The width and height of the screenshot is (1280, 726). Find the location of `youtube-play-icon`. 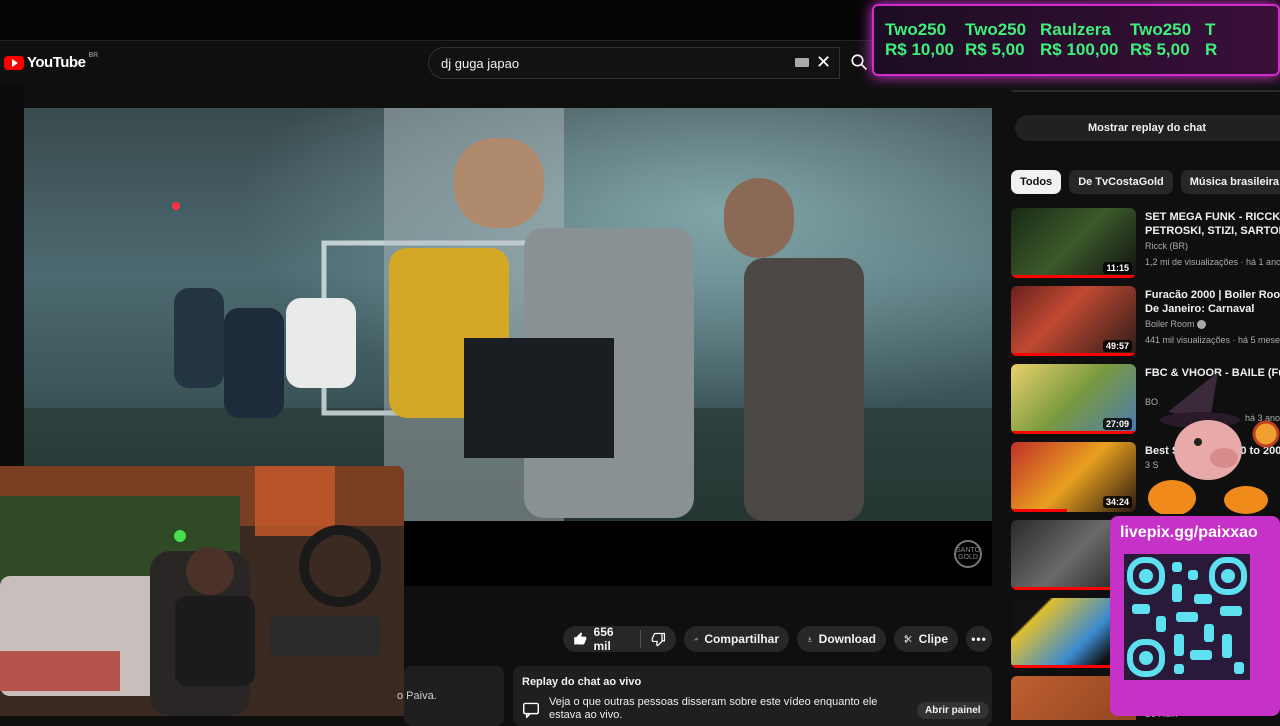

youtube-play-icon is located at coordinates (14, 62).